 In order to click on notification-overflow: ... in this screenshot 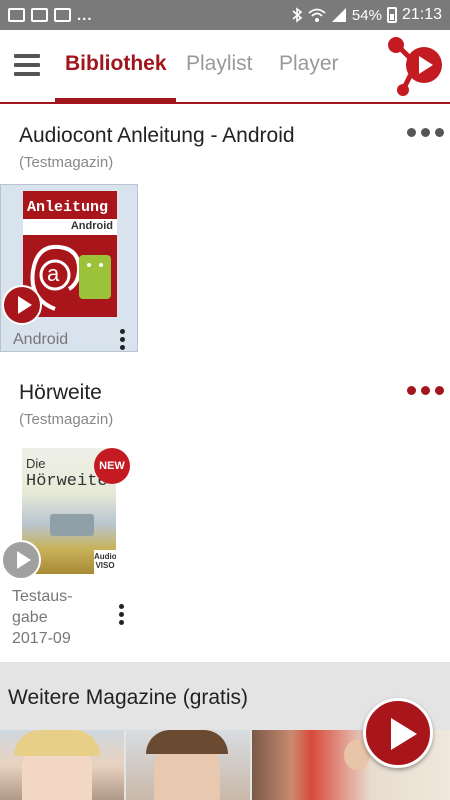, I will do `click(85, 15)`.